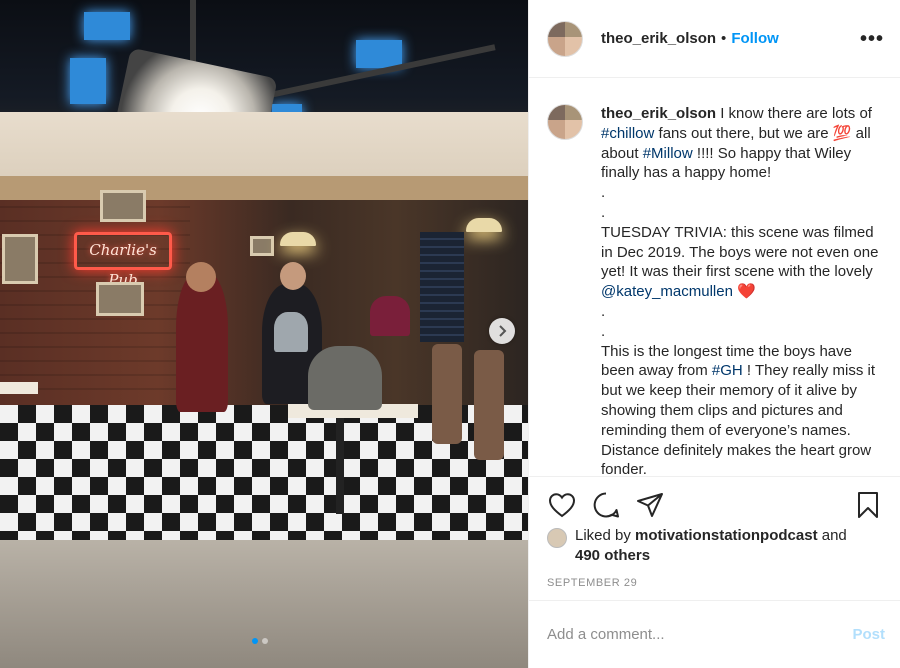 The height and width of the screenshot is (668, 900). What do you see at coordinates (743, 133) in the screenshot?
I see `caption-segment: fans out there, but we are` at bounding box center [743, 133].